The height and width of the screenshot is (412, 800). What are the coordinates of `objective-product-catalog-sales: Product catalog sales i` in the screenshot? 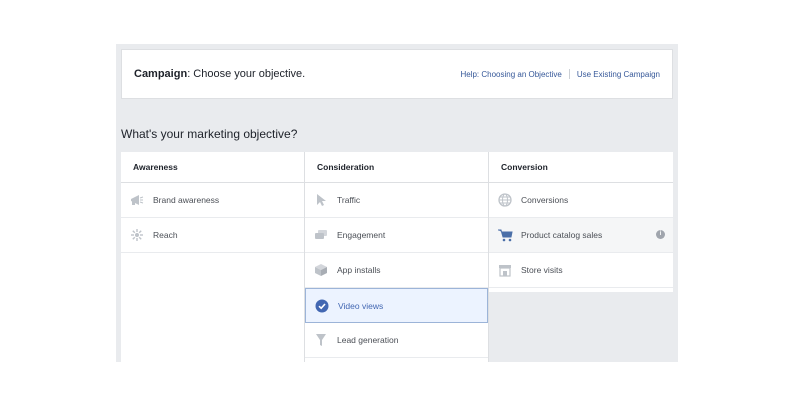 It's located at (581, 235).